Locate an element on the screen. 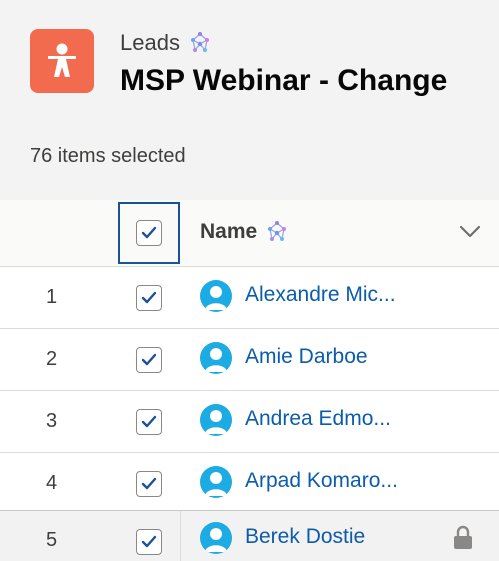  row-number: 1 is located at coordinates (52, 297).